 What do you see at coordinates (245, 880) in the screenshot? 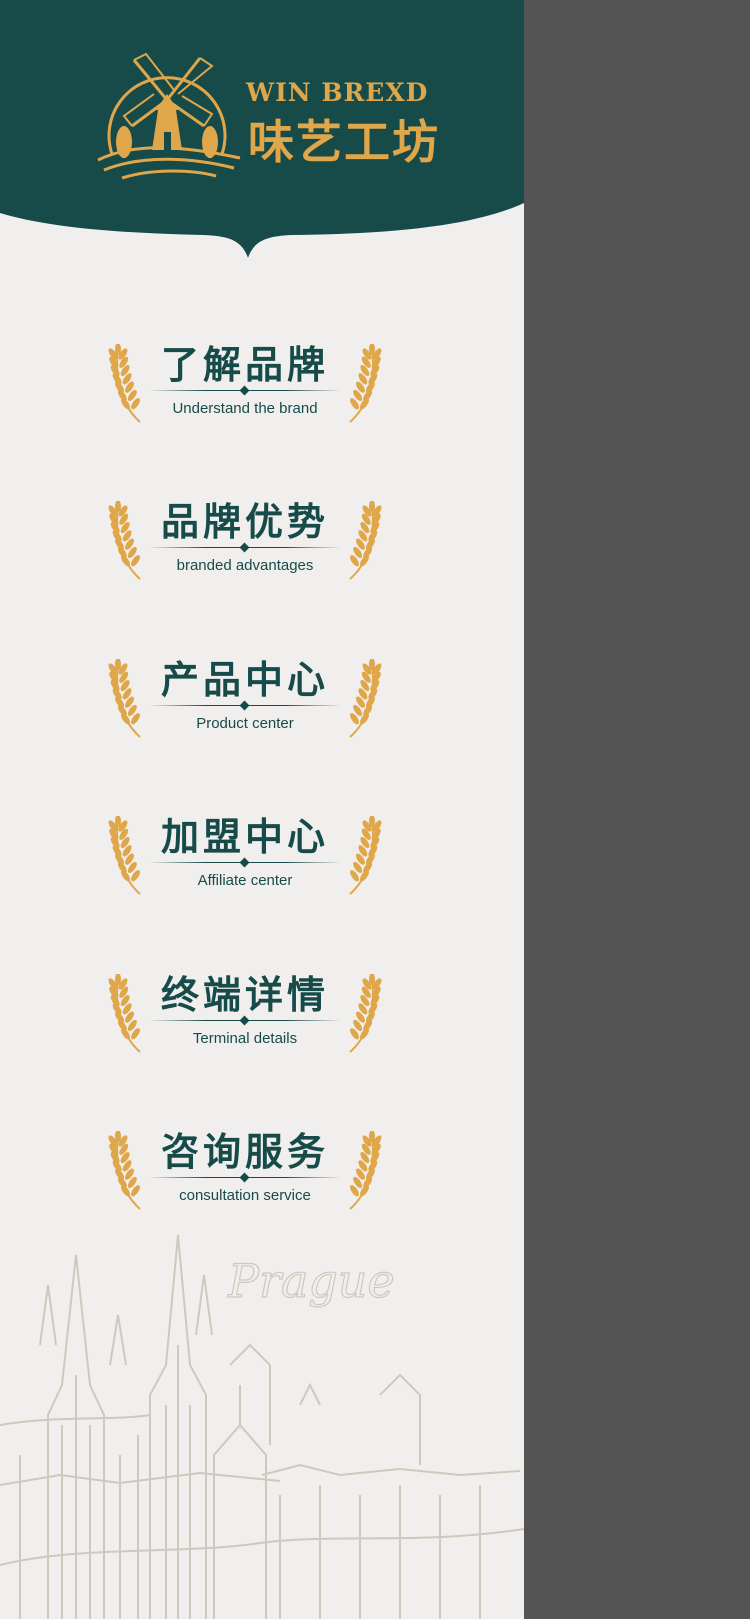
I see `menu-item-subtitle: Affiliate center` at bounding box center [245, 880].